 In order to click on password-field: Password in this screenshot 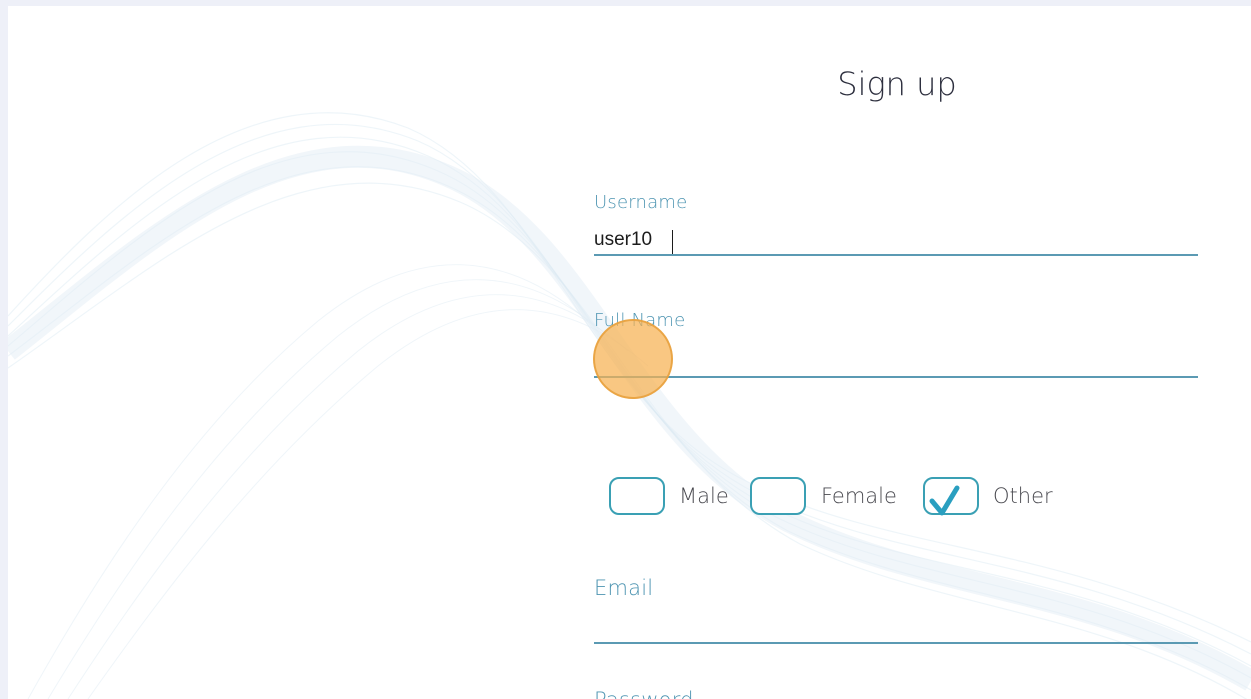, I will do `click(896, 693)`.